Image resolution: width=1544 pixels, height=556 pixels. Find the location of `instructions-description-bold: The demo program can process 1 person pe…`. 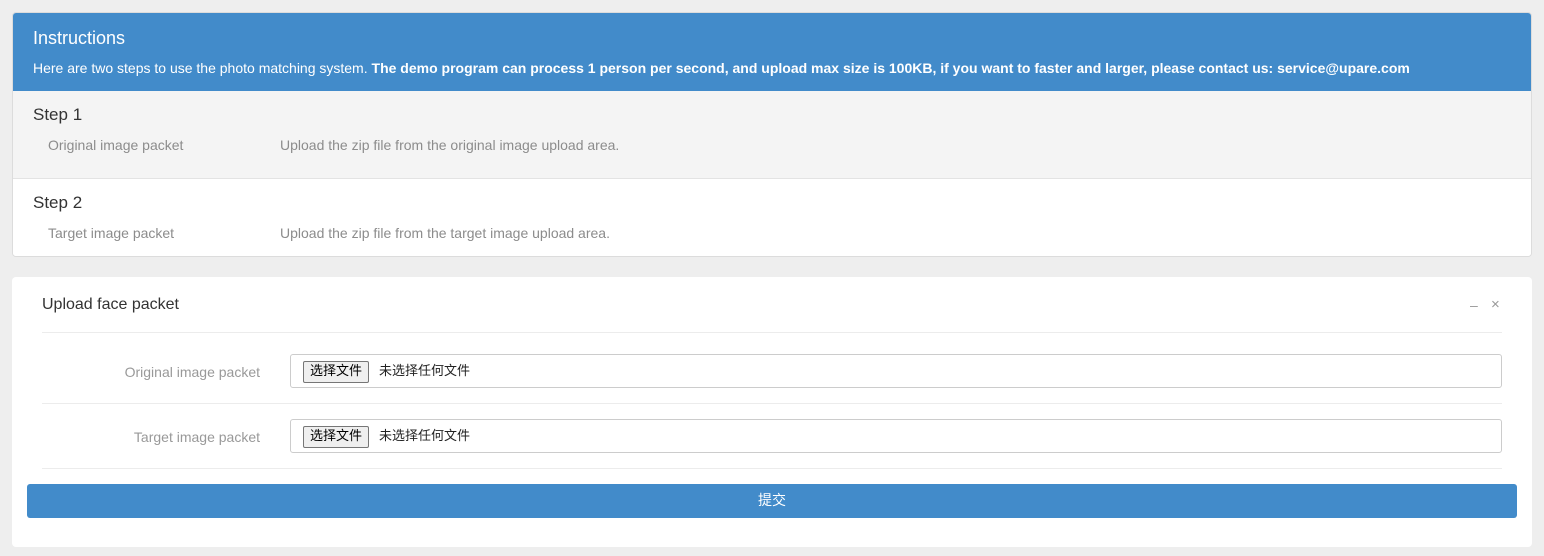

instructions-description-bold: The demo program can process 1 person pe… is located at coordinates (890, 68).